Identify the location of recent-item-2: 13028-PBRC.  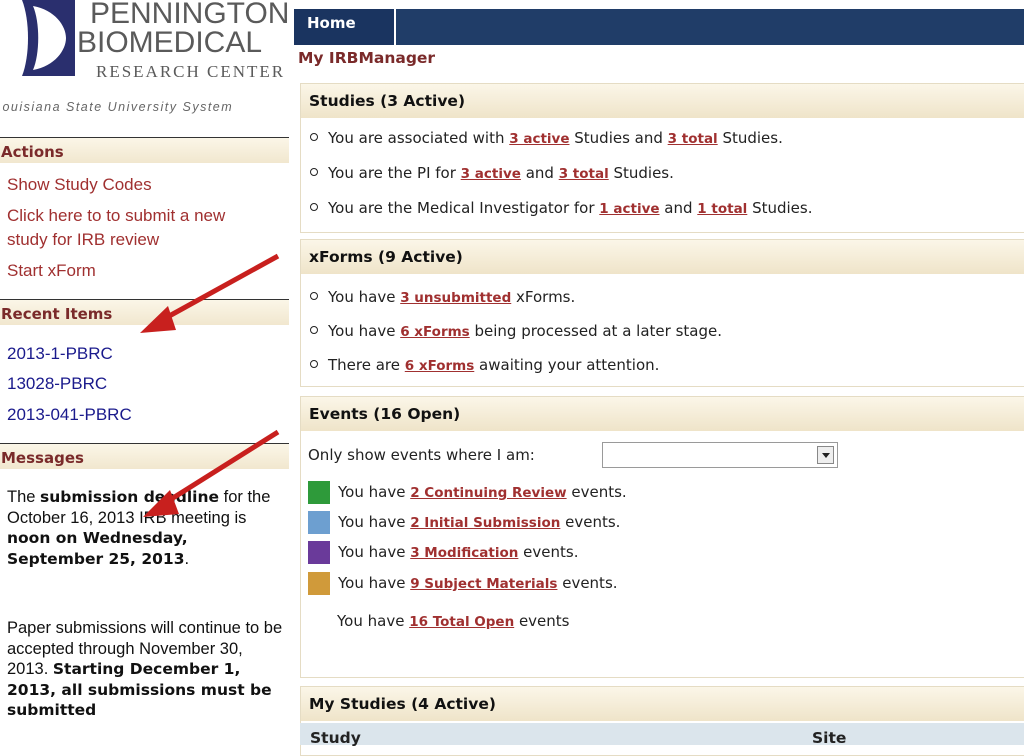
(57, 384).